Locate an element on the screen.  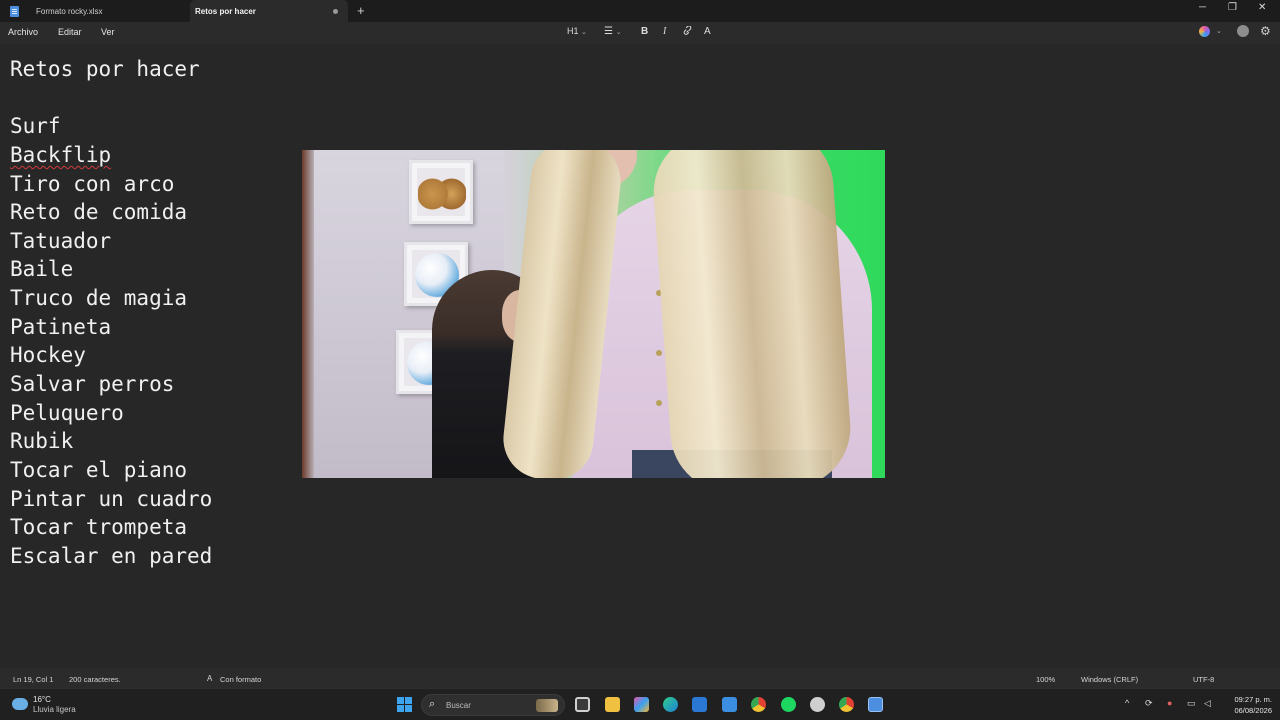
remote-desktop-icon is located at coordinates (729, 704).